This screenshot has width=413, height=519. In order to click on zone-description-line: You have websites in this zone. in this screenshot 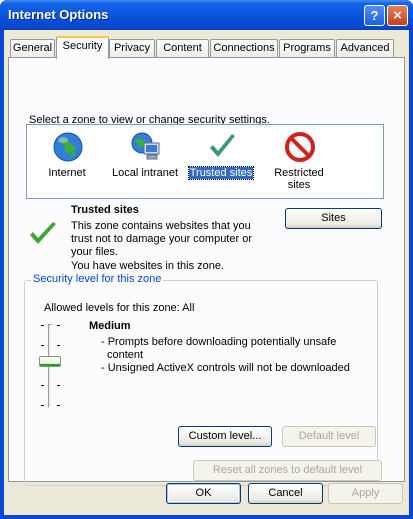, I will do `click(148, 266)`.